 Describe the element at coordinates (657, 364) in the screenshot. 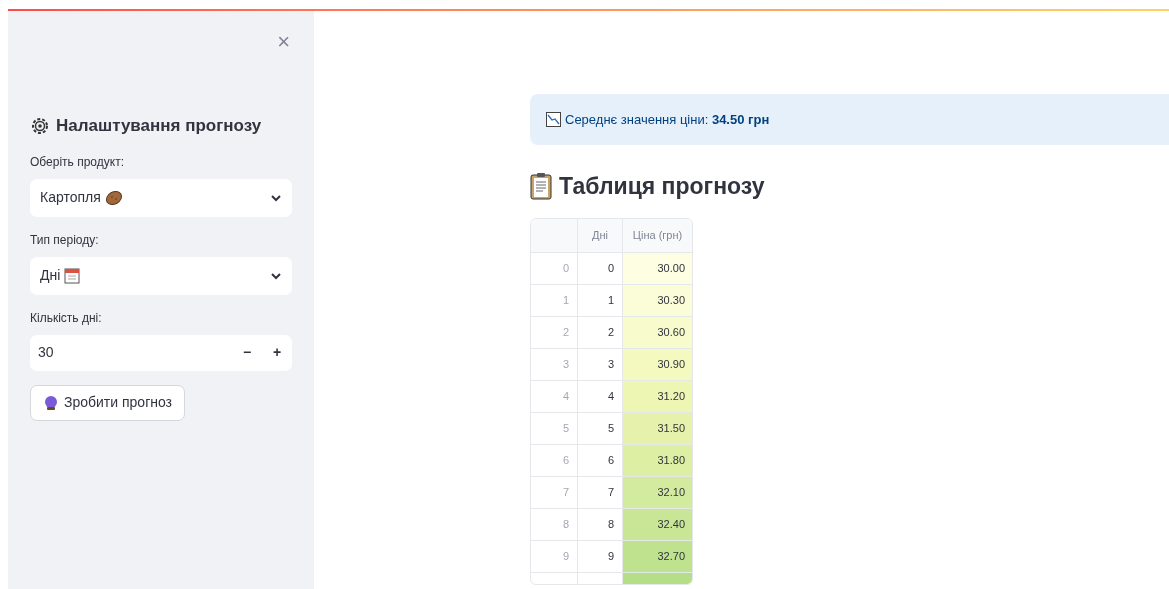

I see `price-cell: 30.90` at that location.